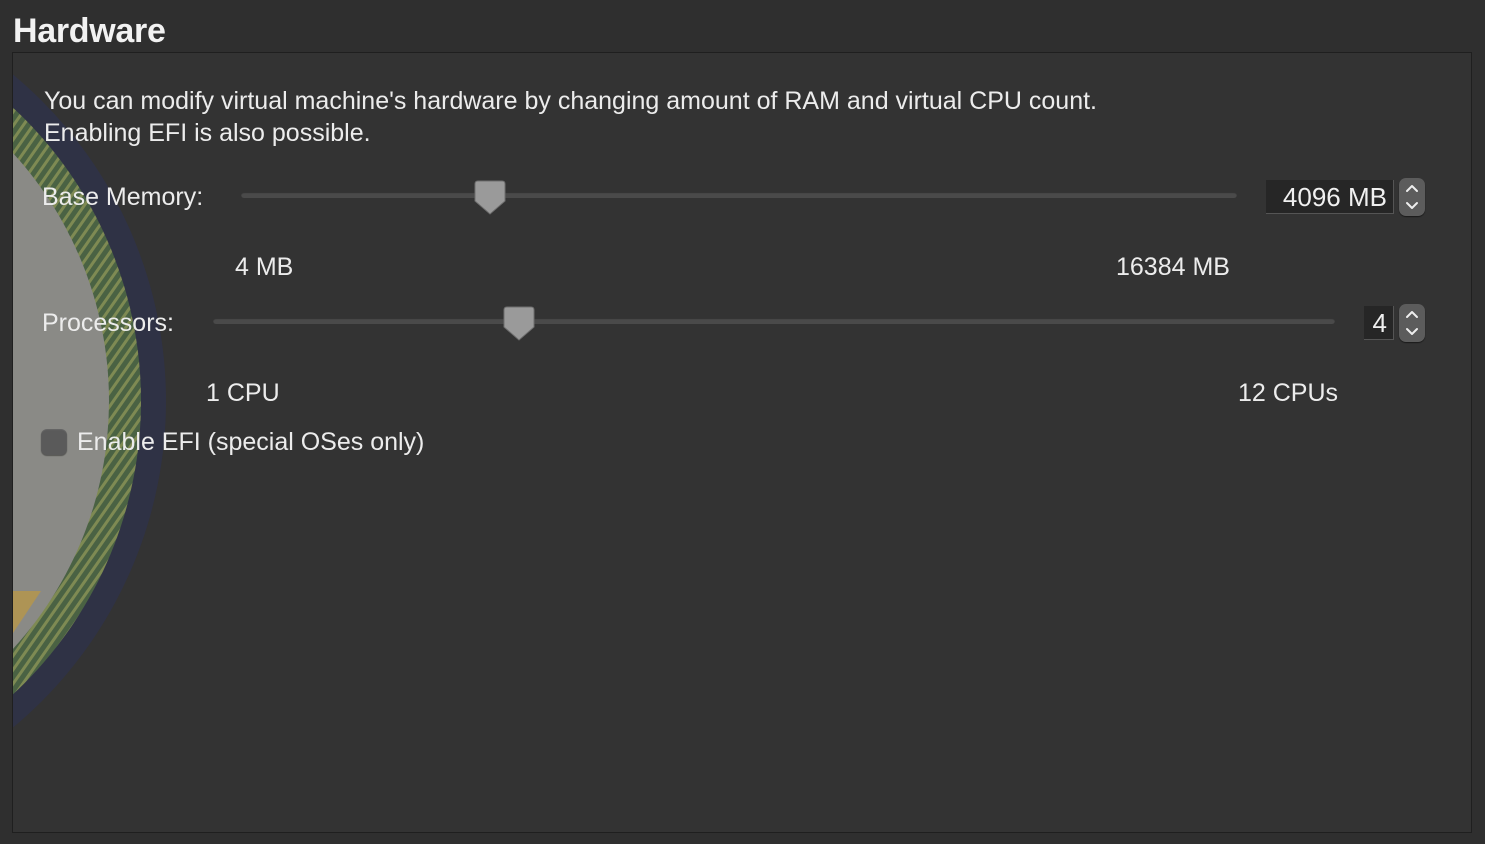 The height and width of the screenshot is (844, 1485). I want to click on processors-stepper, so click(1412, 323).